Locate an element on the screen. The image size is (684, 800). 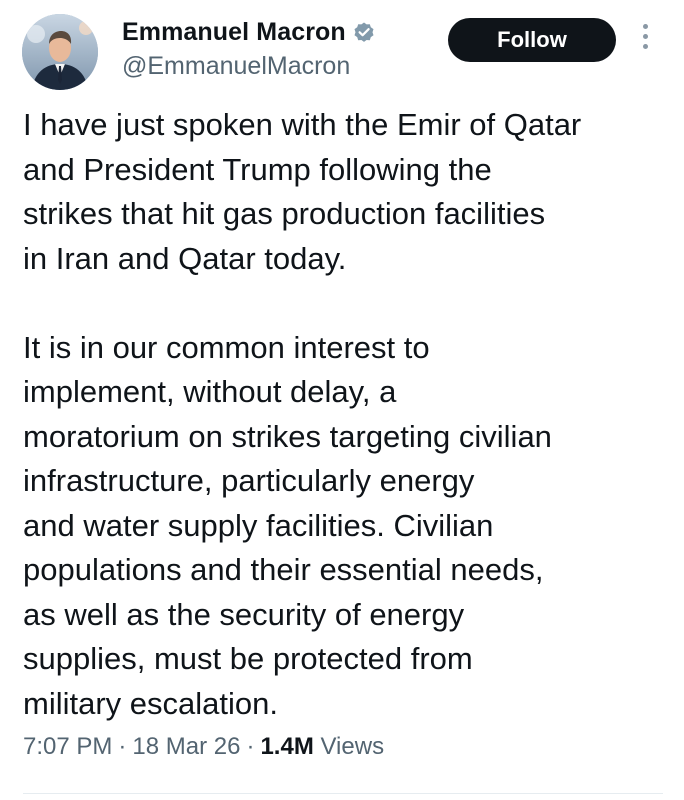
tweet-time: 7:07 PM is located at coordinates (67, 746).